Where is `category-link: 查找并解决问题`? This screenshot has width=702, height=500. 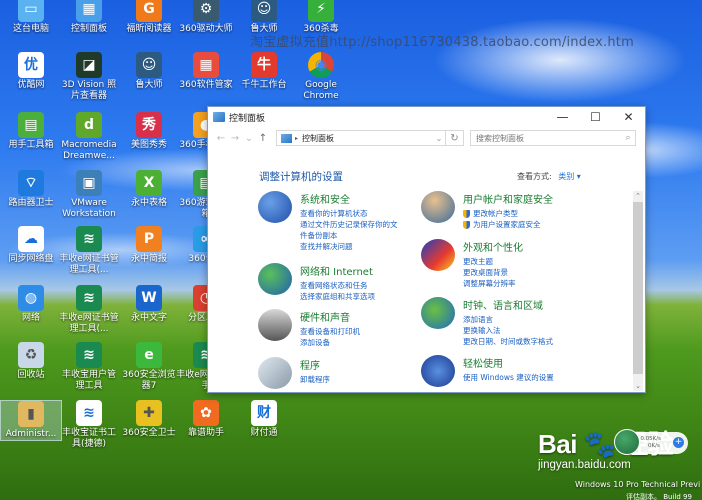
category-link: 查找并解决问题 is located at coordinates (349, 246).